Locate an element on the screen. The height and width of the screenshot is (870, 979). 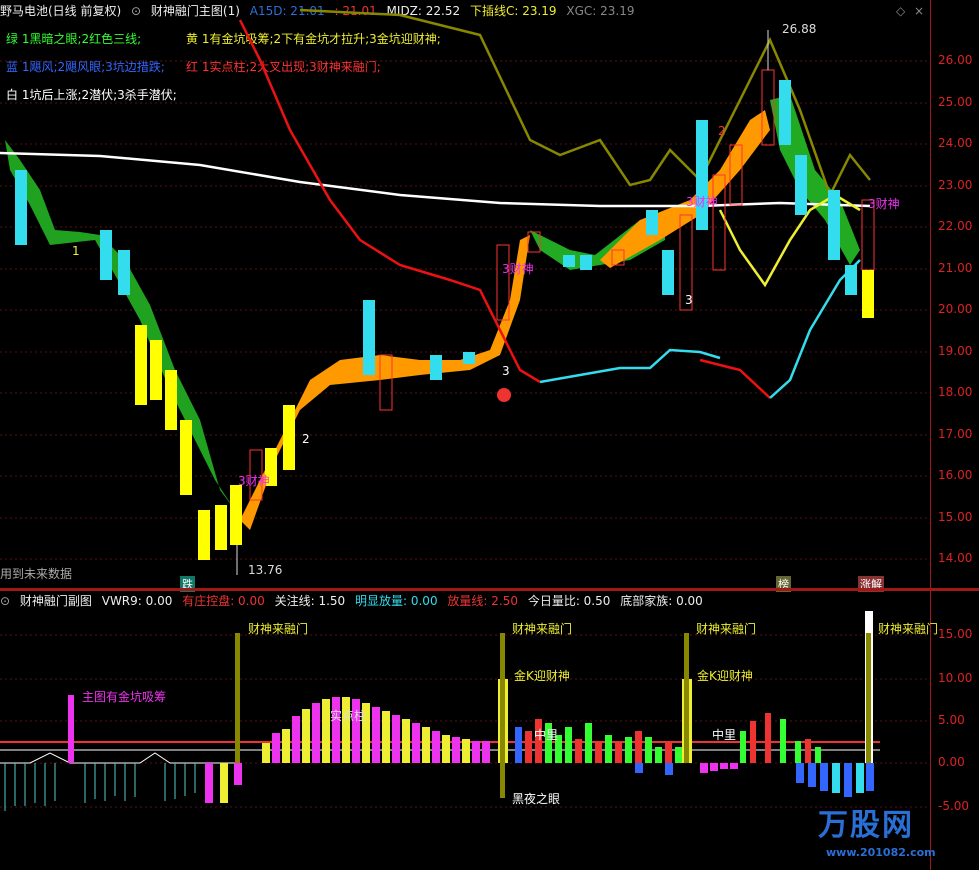
price-tick: 14.00 is located at coordinates (955, 558).